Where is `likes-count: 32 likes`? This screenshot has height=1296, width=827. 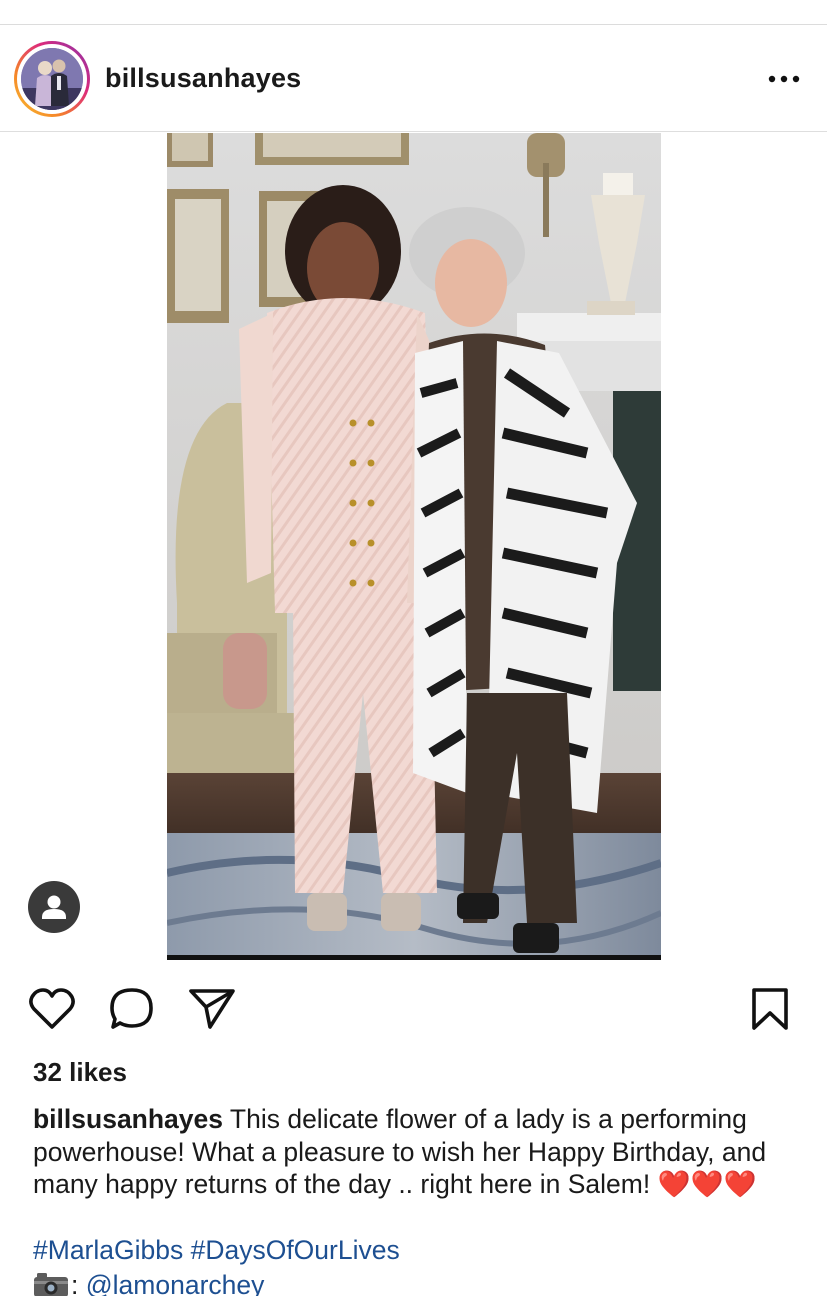 likes-count: 32 likes is located at coordinates (80, 1072).